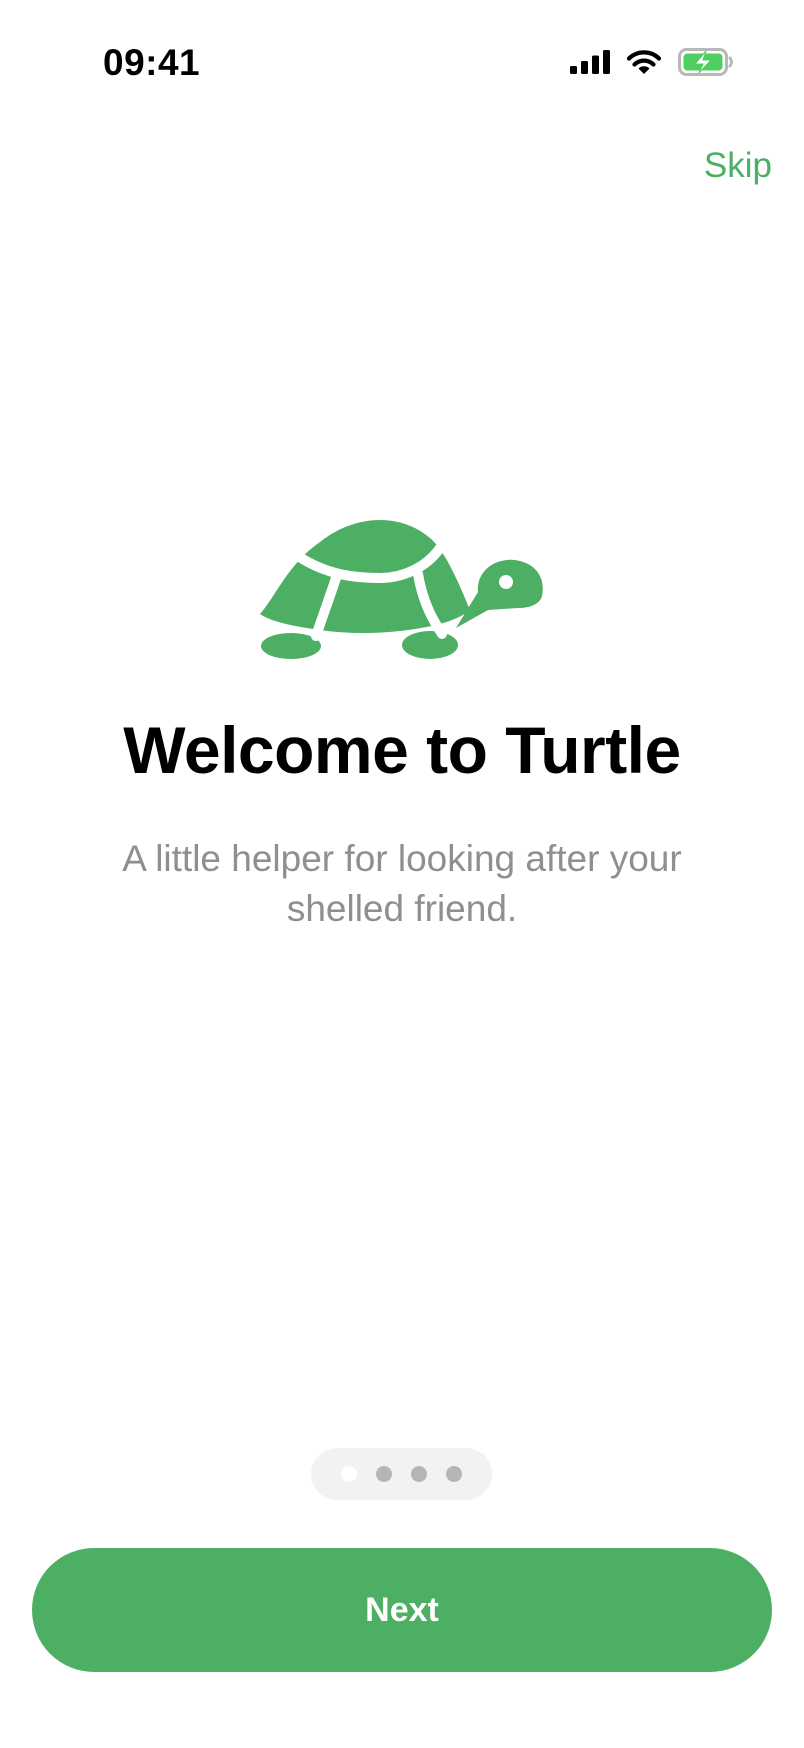  Describe the element at coordinates (590, 62) in the screenshot. I see `cellular-signal-icon` at that location.